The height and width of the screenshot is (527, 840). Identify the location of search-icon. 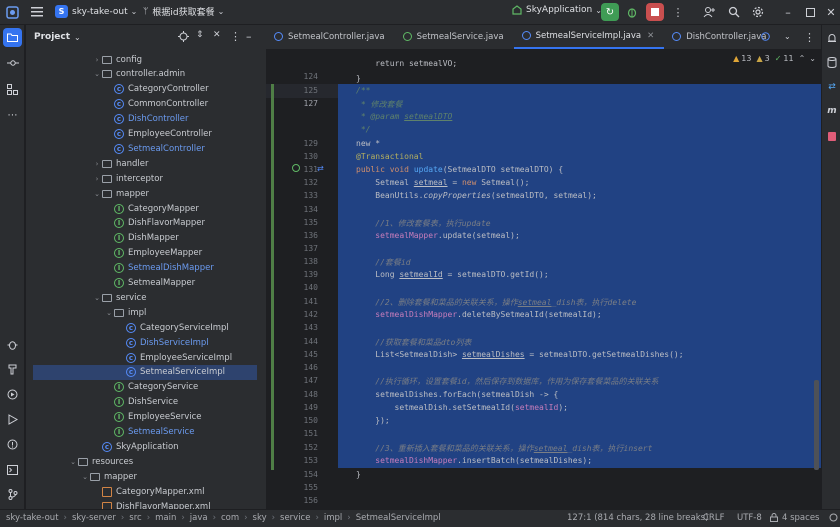
(734, 12).